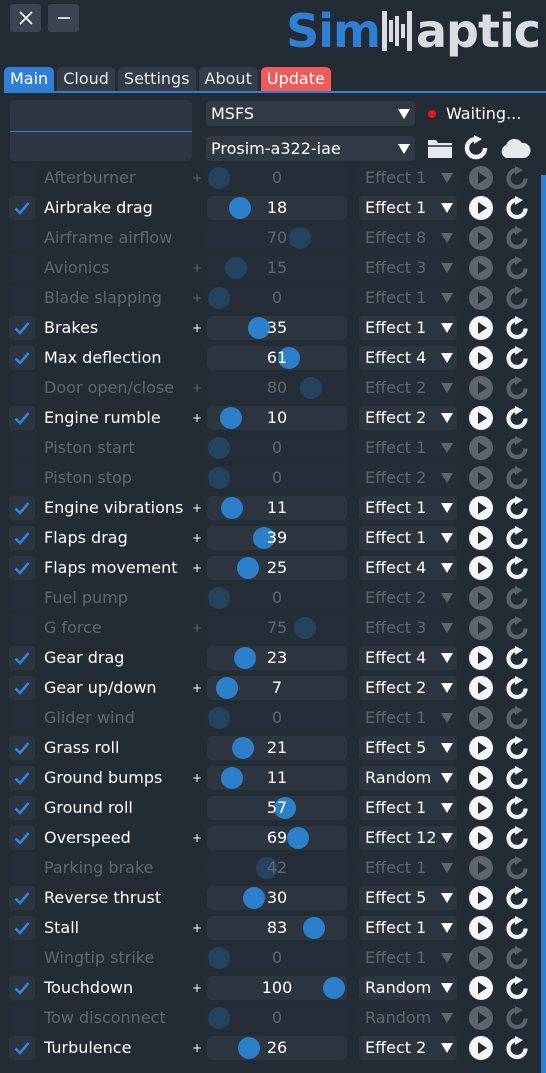 Image resolution: width=546 pixels, height=1073 pixels. I want to click on refresh-icon, so click(476, 148).